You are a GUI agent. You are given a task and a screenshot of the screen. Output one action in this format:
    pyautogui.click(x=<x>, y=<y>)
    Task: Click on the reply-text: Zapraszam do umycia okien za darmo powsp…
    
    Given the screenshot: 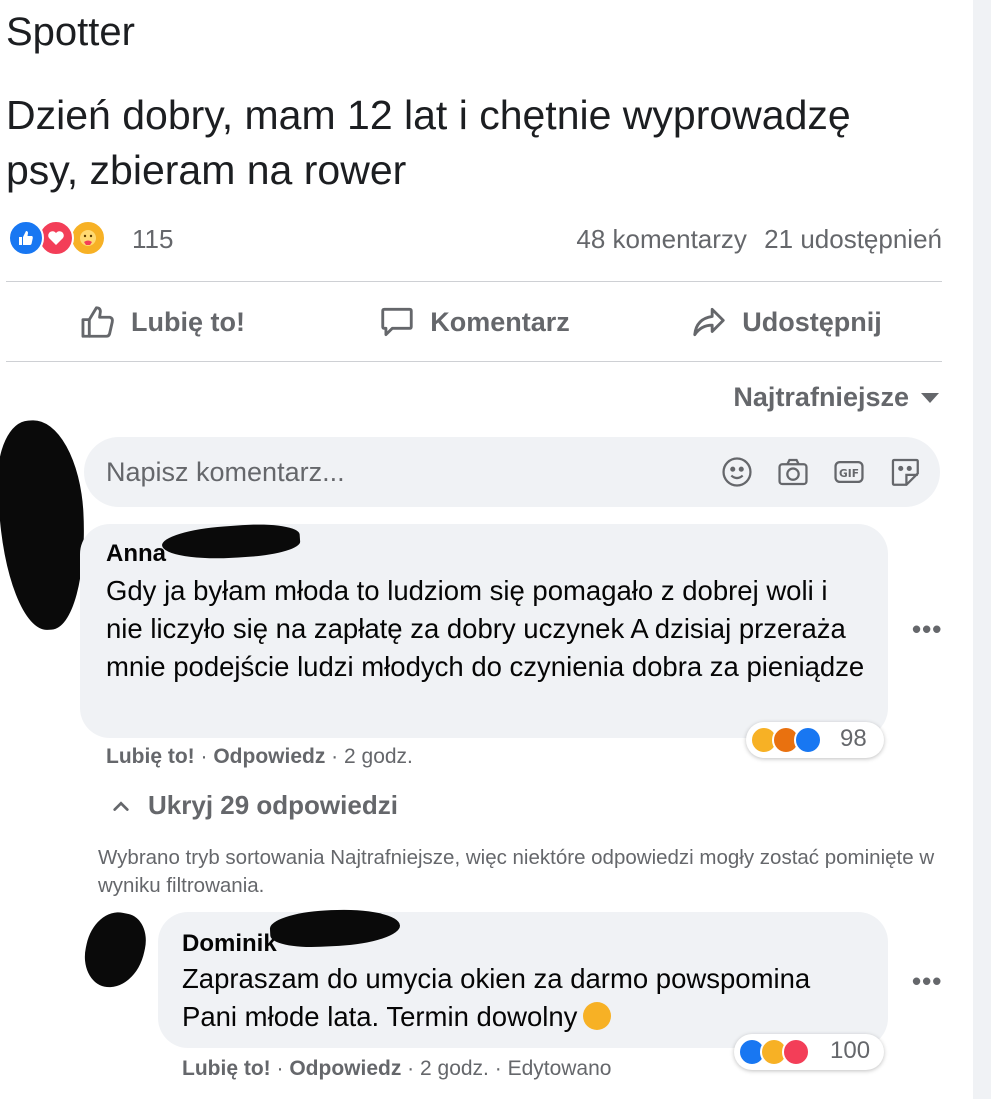 What is the action you would take?
    pyautogui.click(x=496, y=997)
    